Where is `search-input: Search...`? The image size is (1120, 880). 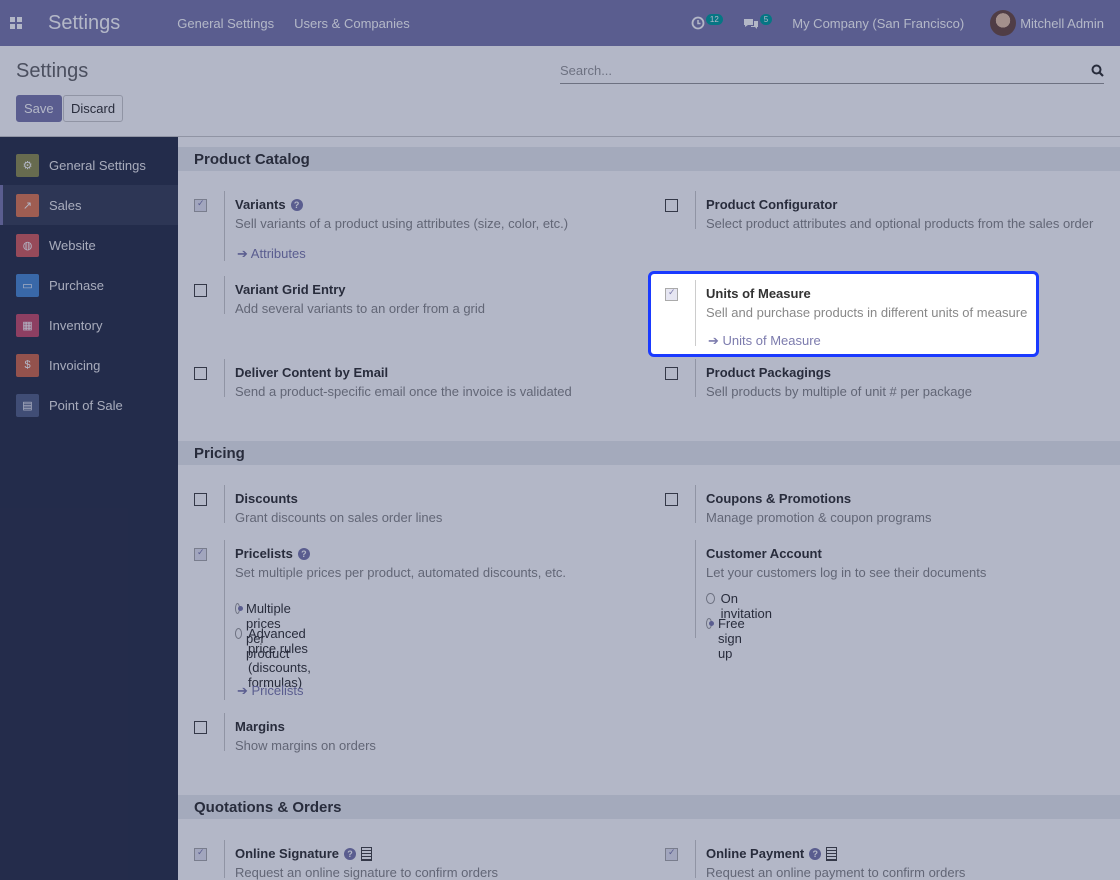 search-input: Search... is located at coordinates (832, 71).